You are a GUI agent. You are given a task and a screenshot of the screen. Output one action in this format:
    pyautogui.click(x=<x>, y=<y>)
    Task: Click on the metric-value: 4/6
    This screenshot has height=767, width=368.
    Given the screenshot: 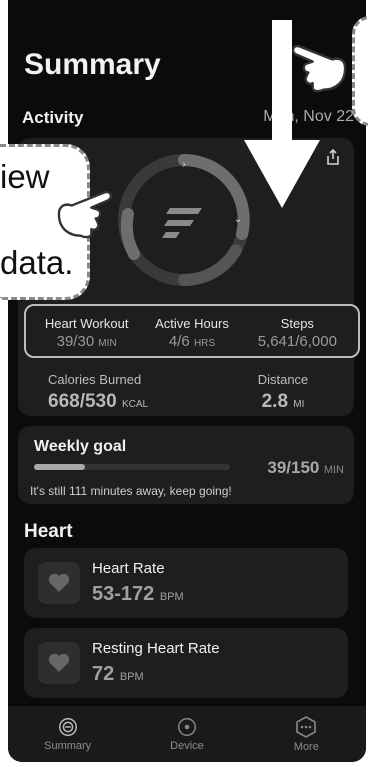 What is the action you would take?
    pyautogui.click(x=179, y=341)
    